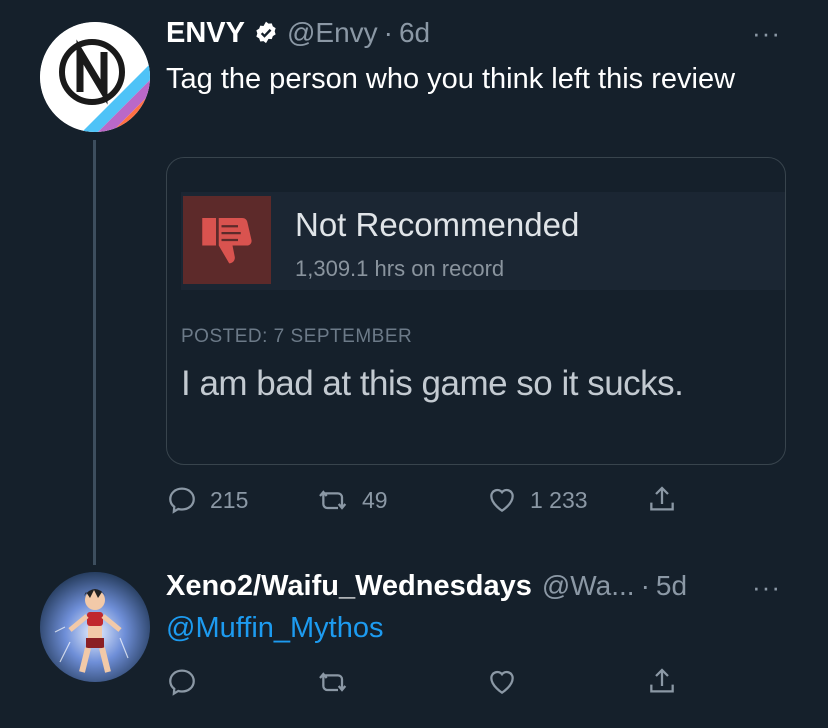 The image size is (828, 728). I want to click on anime-character-avatar-icon, so click(95, 627).